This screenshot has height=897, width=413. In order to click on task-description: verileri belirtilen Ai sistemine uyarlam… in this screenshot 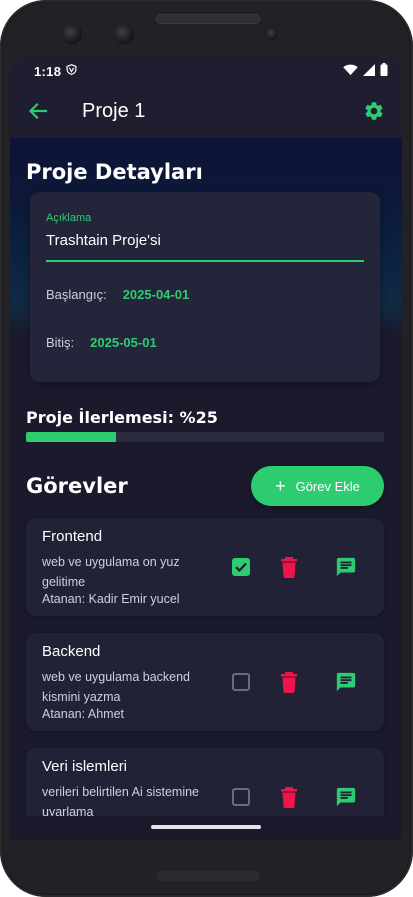, I will do `click(121, 800)`.